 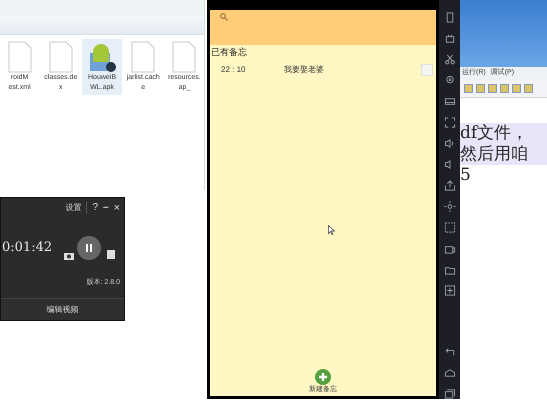 What do you see at coordinates (450, 102) in the screenshot?
I see `screen-icon` at bounding box center [450, 102].